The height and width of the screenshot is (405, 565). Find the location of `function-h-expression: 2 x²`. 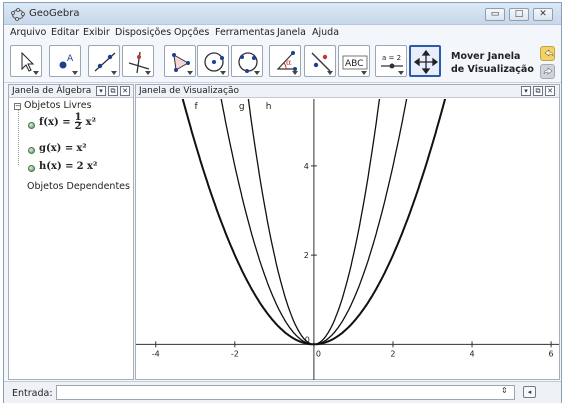

function-h-expression: 2 x² is located at coordinates (87, 166).